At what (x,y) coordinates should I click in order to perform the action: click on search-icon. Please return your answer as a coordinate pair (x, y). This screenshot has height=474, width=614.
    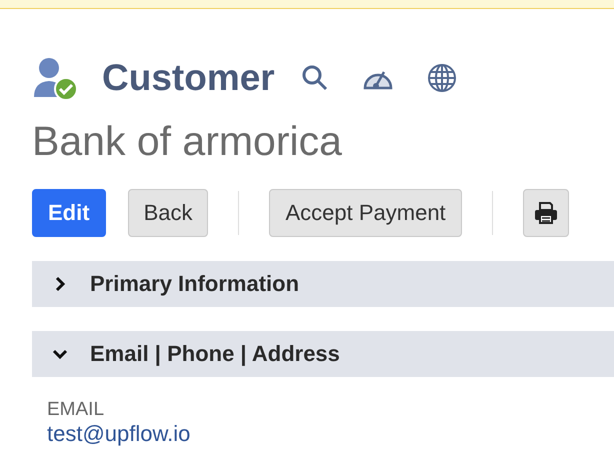
    Looking at the image, I should click on (314, 78).